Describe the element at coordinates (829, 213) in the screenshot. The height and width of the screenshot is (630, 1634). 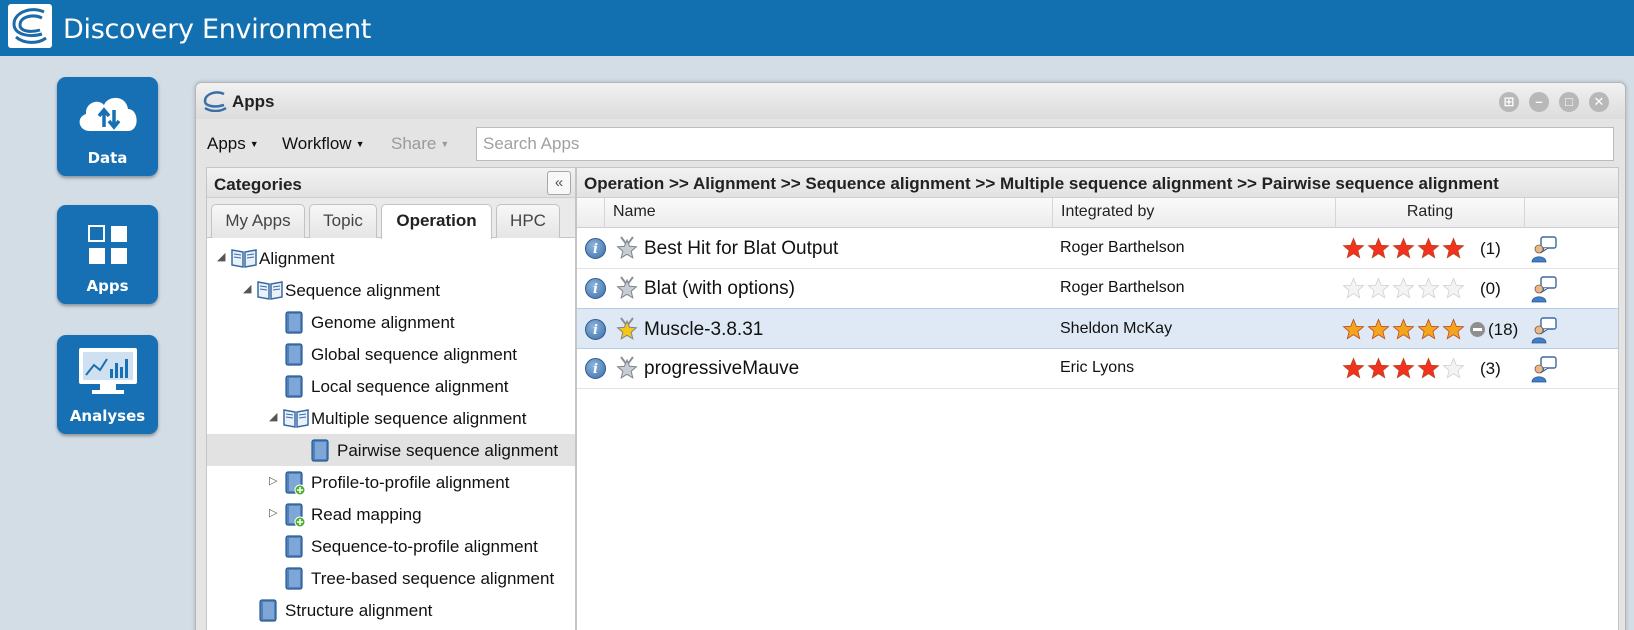
I see `header-name: Name` at that location.